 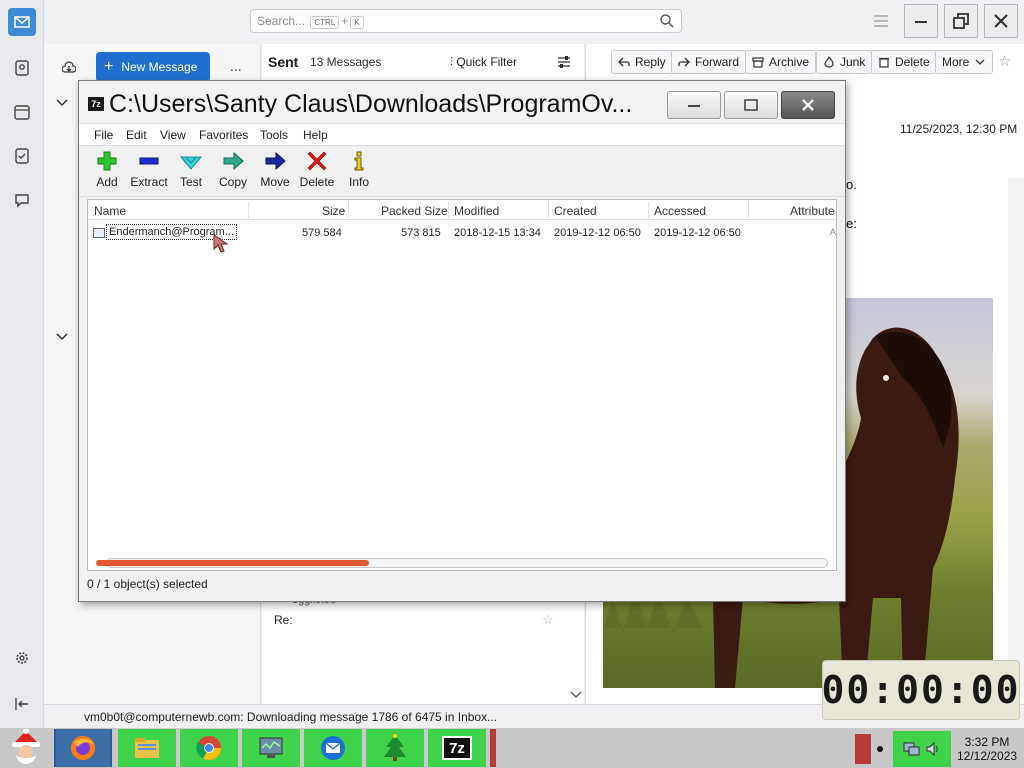 I want to click on column-name: Name, so click(x=110, y=211).